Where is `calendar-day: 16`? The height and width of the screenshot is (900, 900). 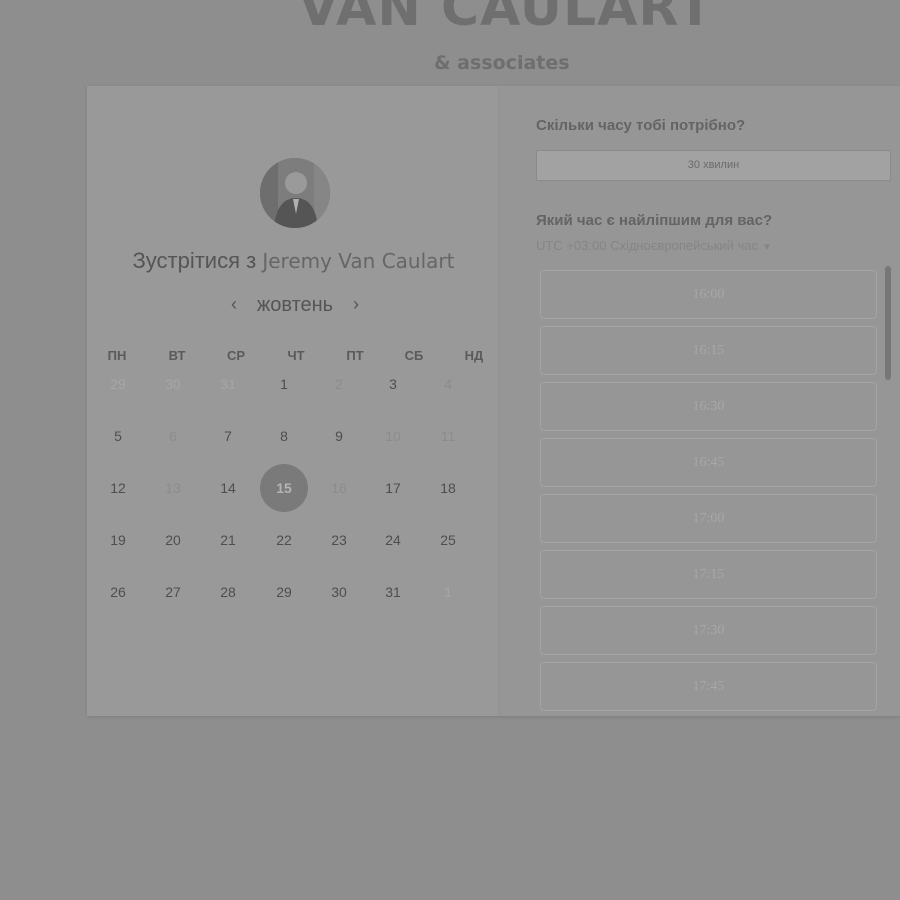 calendar-day: 16 is located at coordinates (339, 488).